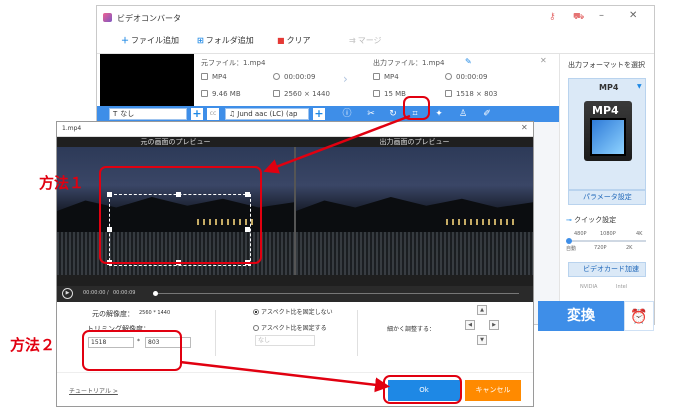 This screenshot has height=407, width=700. Describe the element at coordinates (414, 253) in the screenshot. I see `rice-field` at that location.